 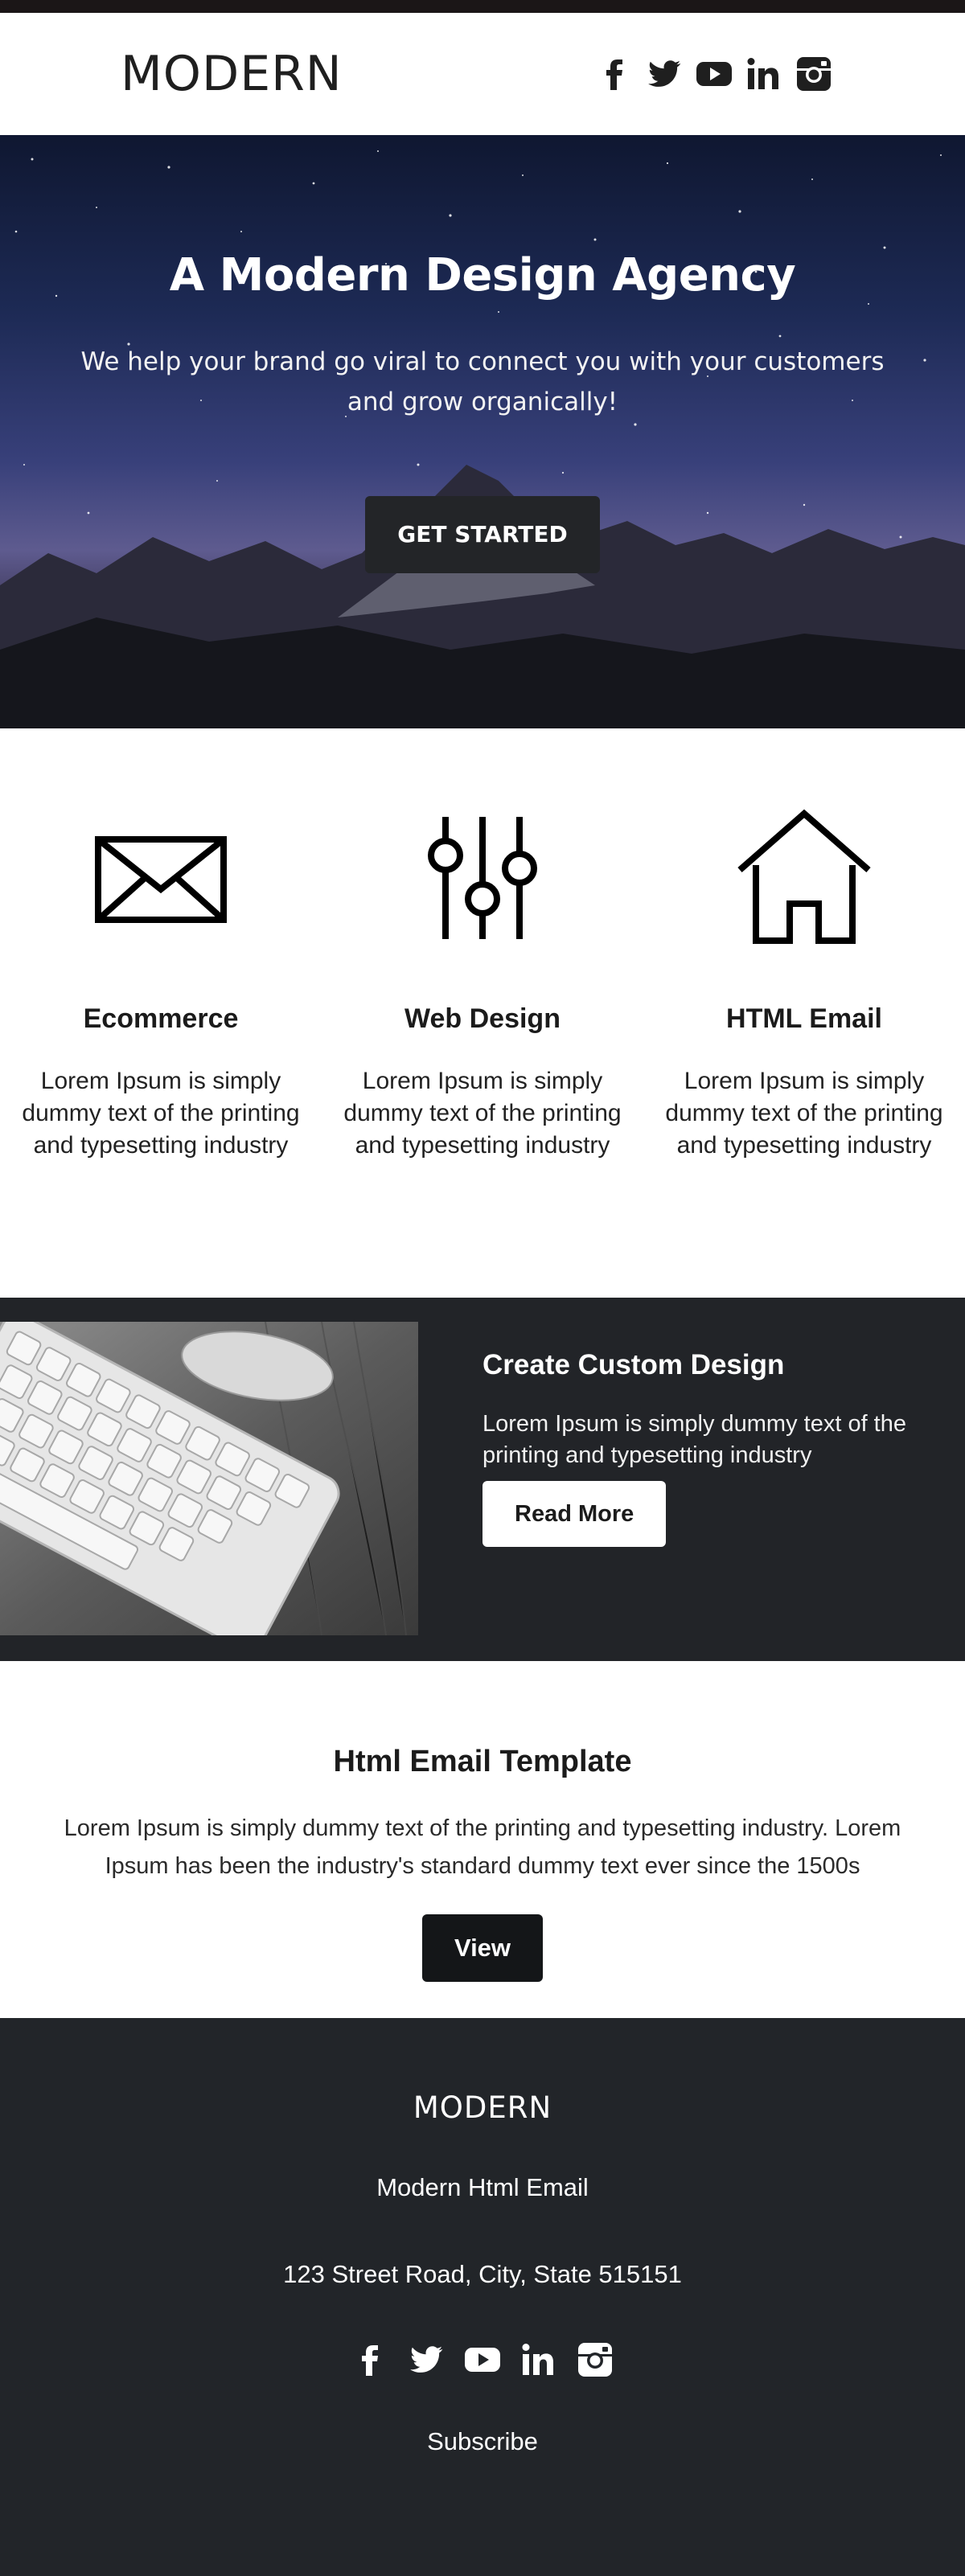 I want to click on header-social-links, so click(x=714, y=74).